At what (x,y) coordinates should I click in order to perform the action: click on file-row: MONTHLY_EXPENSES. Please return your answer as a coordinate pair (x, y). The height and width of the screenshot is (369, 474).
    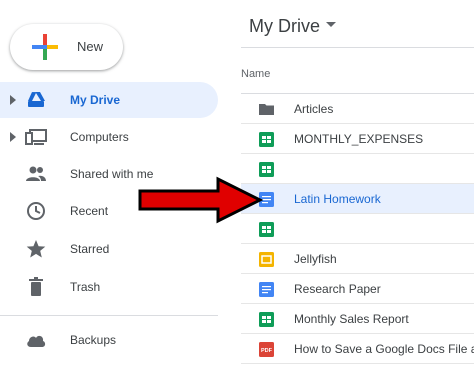
    Looking at the image, I should click on (357, 139).